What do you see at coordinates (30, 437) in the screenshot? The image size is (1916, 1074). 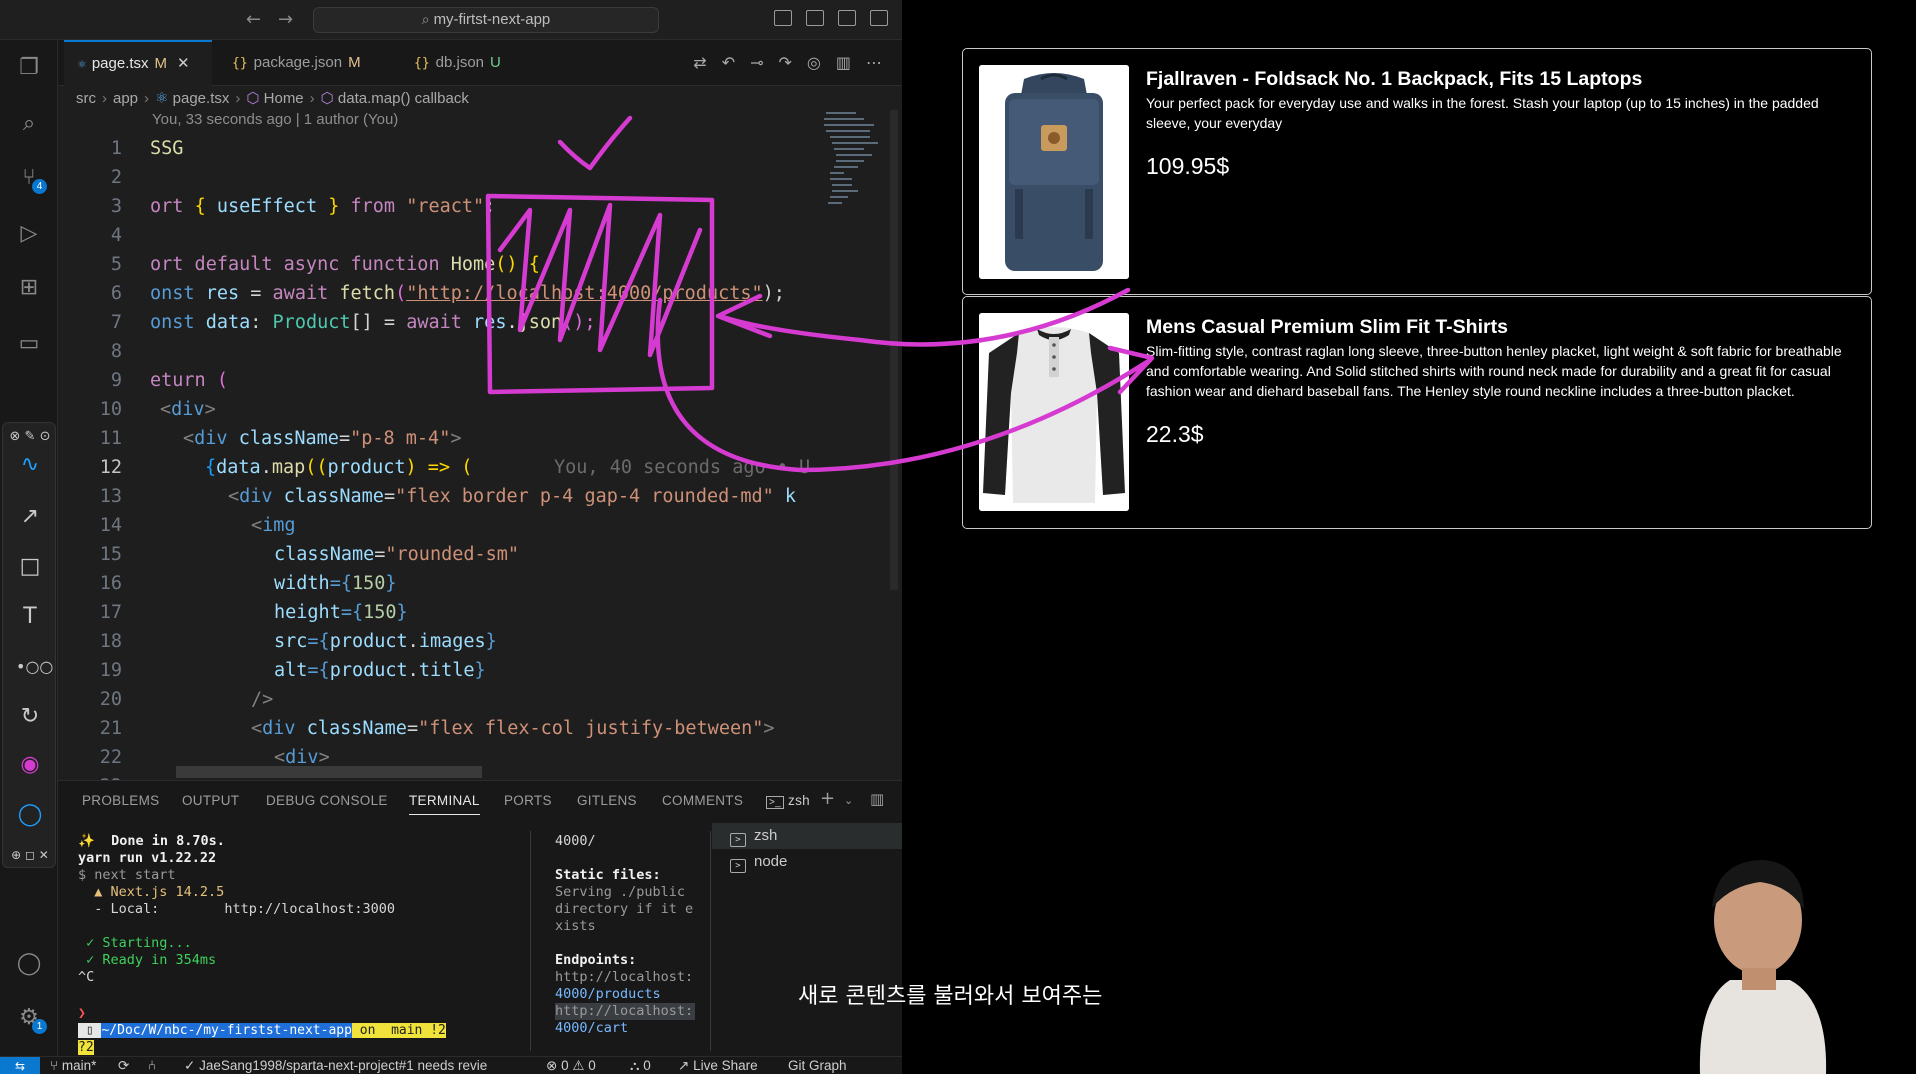 I see `toolbar-controls-icon: ⊗ ✎ ⊙` at bounding box center [30, 437].